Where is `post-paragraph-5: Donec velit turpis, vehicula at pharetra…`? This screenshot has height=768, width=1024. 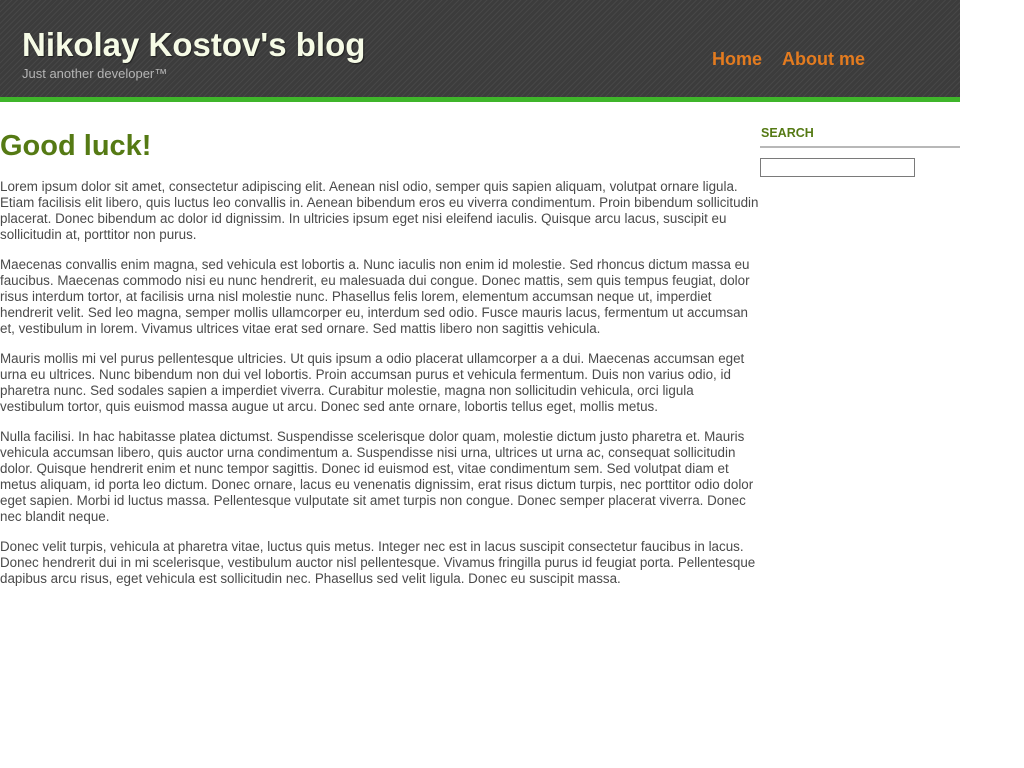
post-paragraph-5: Donec velit turpis, vehicula at pharetra… is located at coordinates (378, 562).